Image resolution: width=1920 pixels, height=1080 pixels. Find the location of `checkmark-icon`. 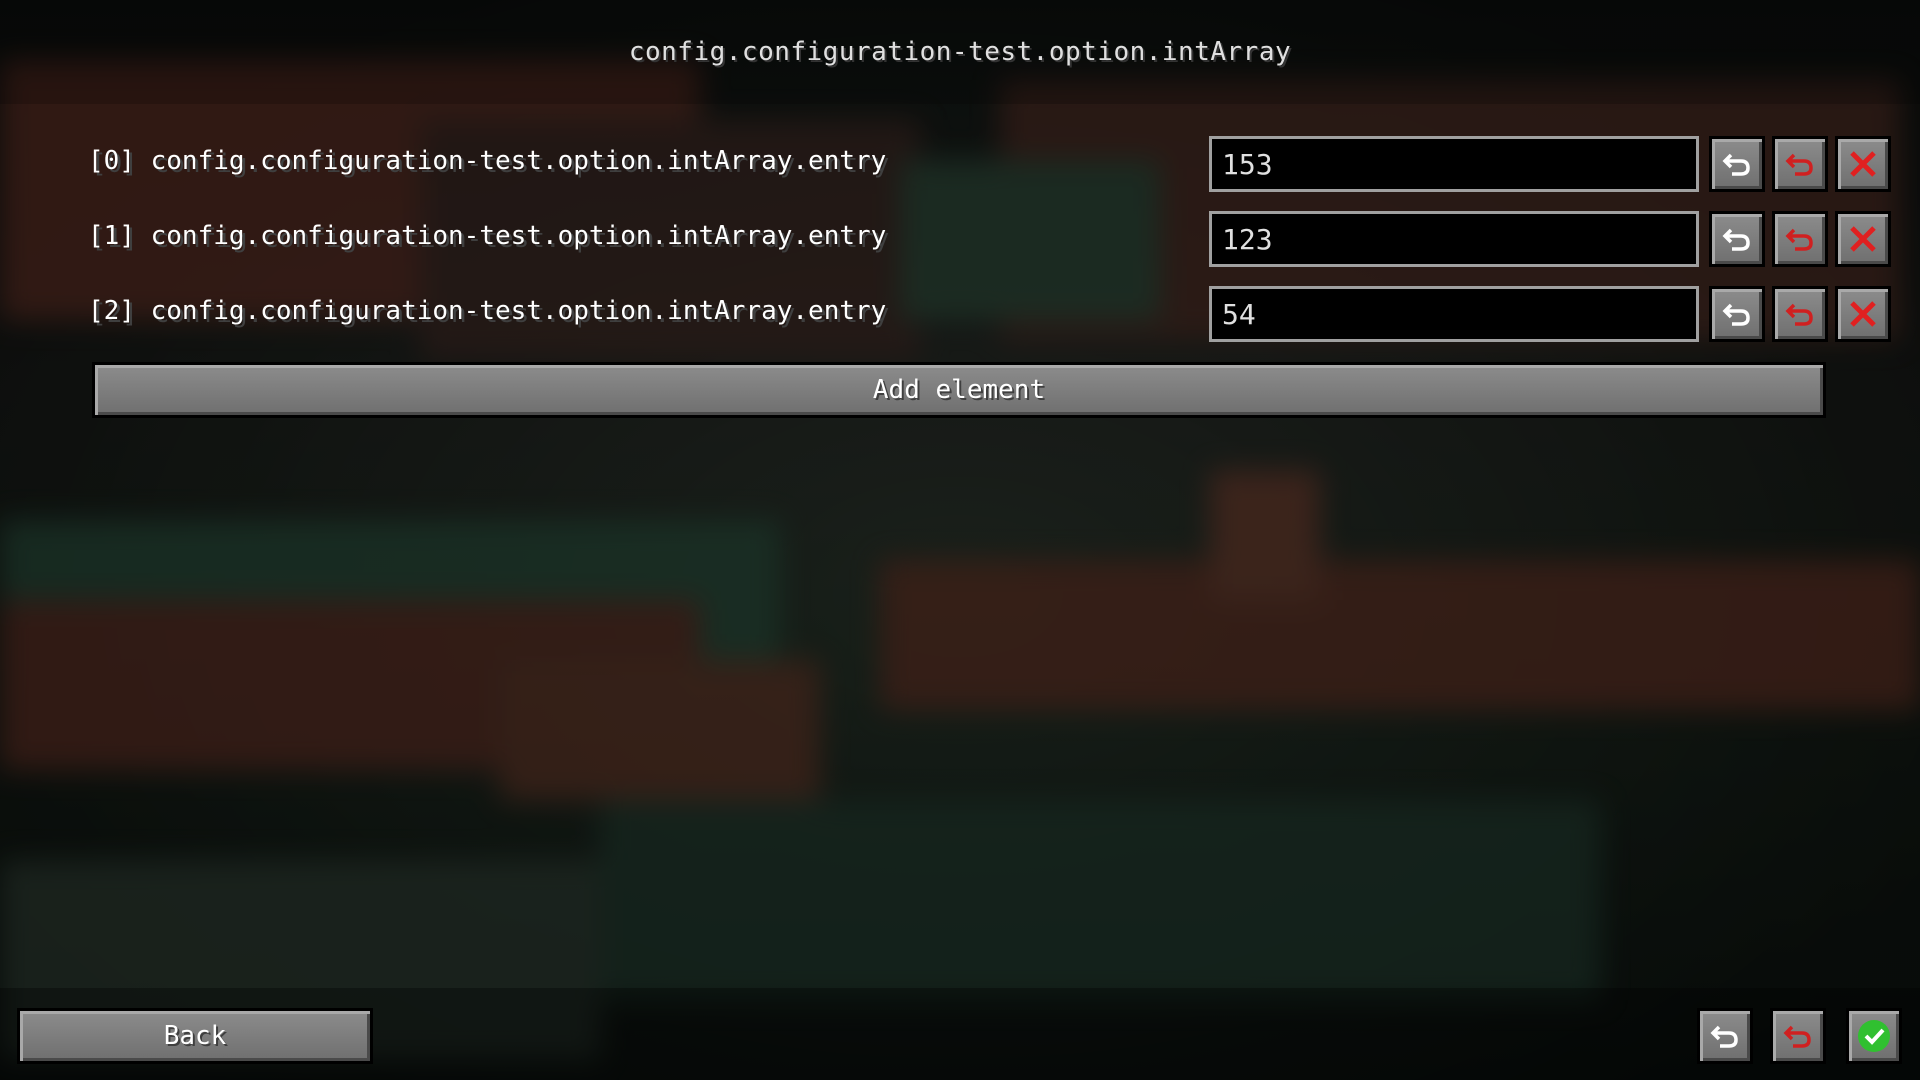

checkmark-icon is located at coordinates (1874, 1036).